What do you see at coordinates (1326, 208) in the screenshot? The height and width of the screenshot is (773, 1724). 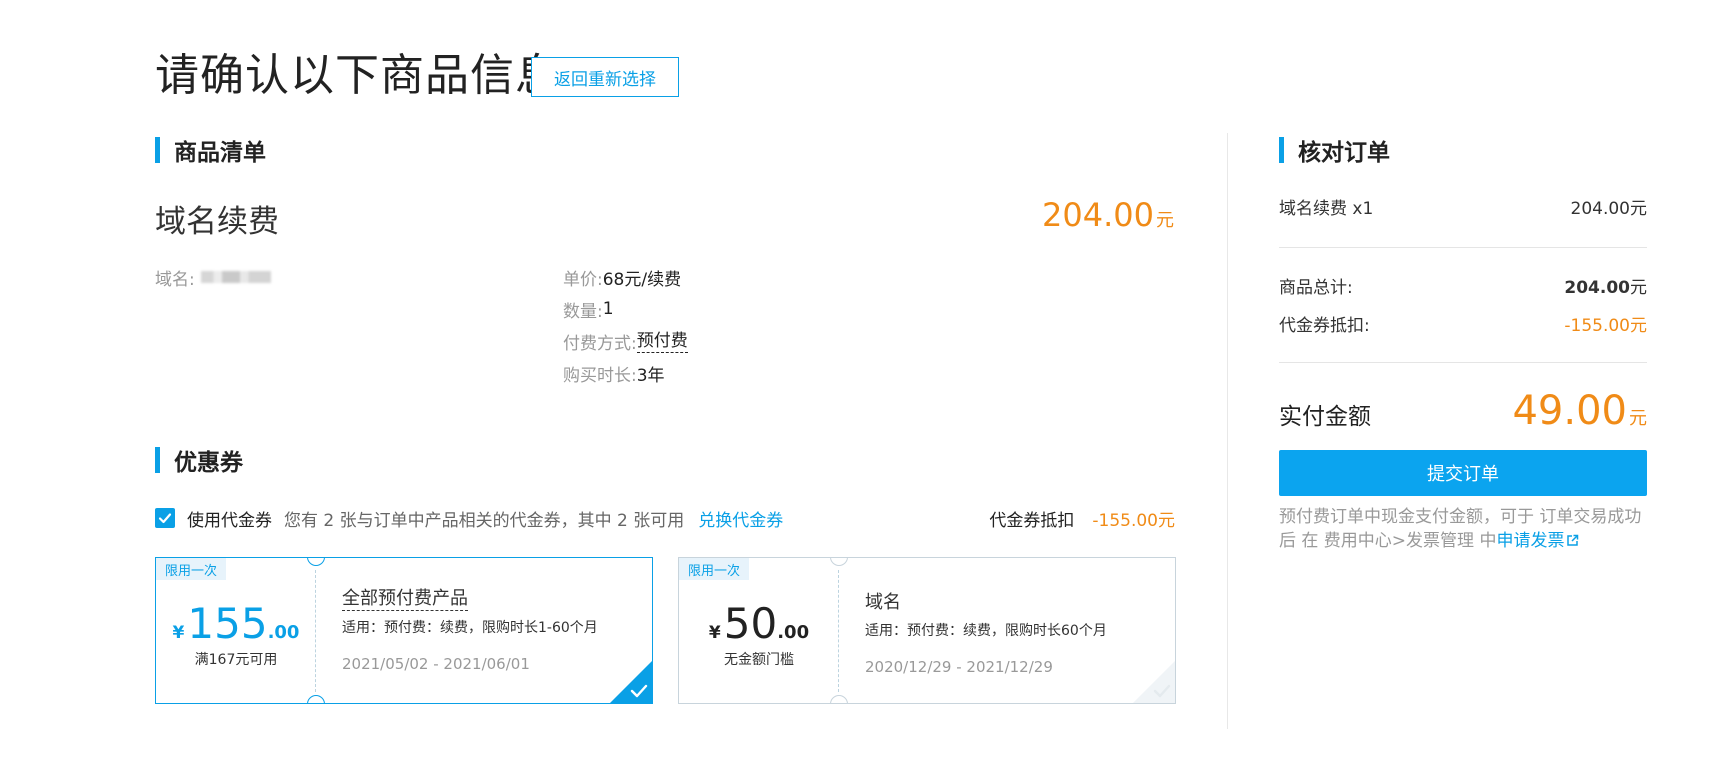 I see `order-item-label: 域名续费 x1` at bounding box center [1326, 208].